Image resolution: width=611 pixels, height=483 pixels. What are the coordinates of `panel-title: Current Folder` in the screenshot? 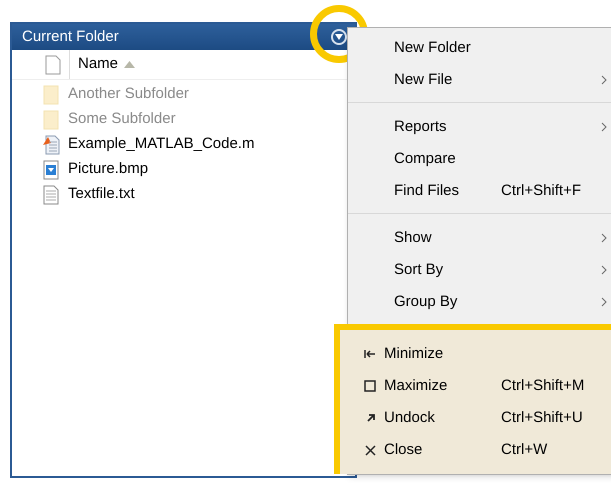 It's located at (70, 36).